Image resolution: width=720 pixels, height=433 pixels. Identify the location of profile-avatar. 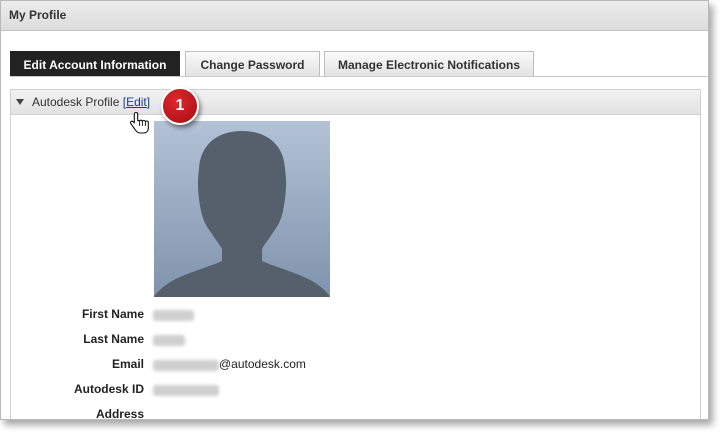
(242, 209).